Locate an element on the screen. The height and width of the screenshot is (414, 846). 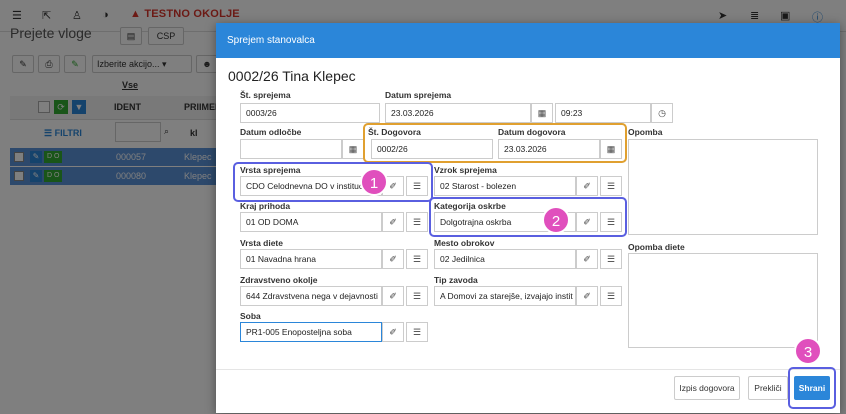
soba-label: Soba is located at coordinates (250, 316).